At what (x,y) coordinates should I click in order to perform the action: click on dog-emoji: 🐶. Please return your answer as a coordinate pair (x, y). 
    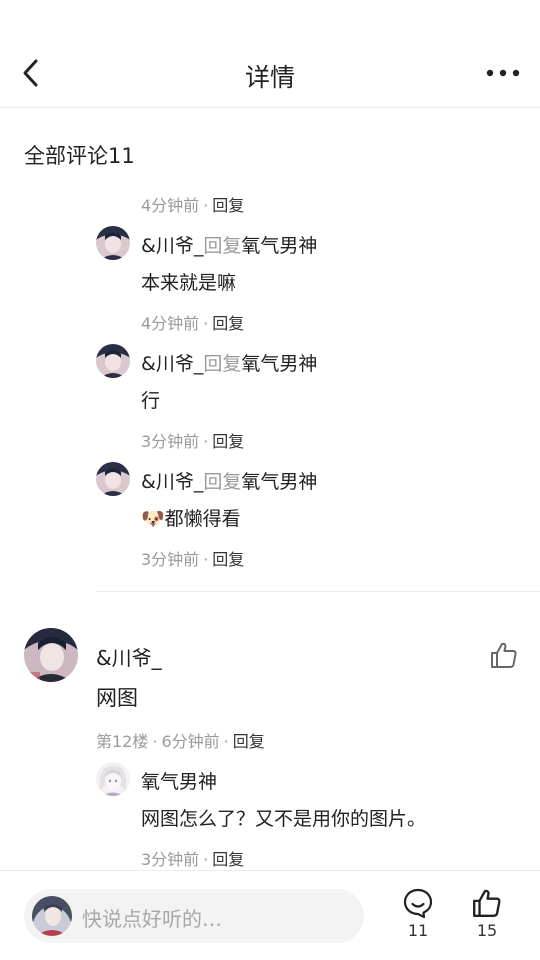
    Looking at the image, I should click on (153, 519).